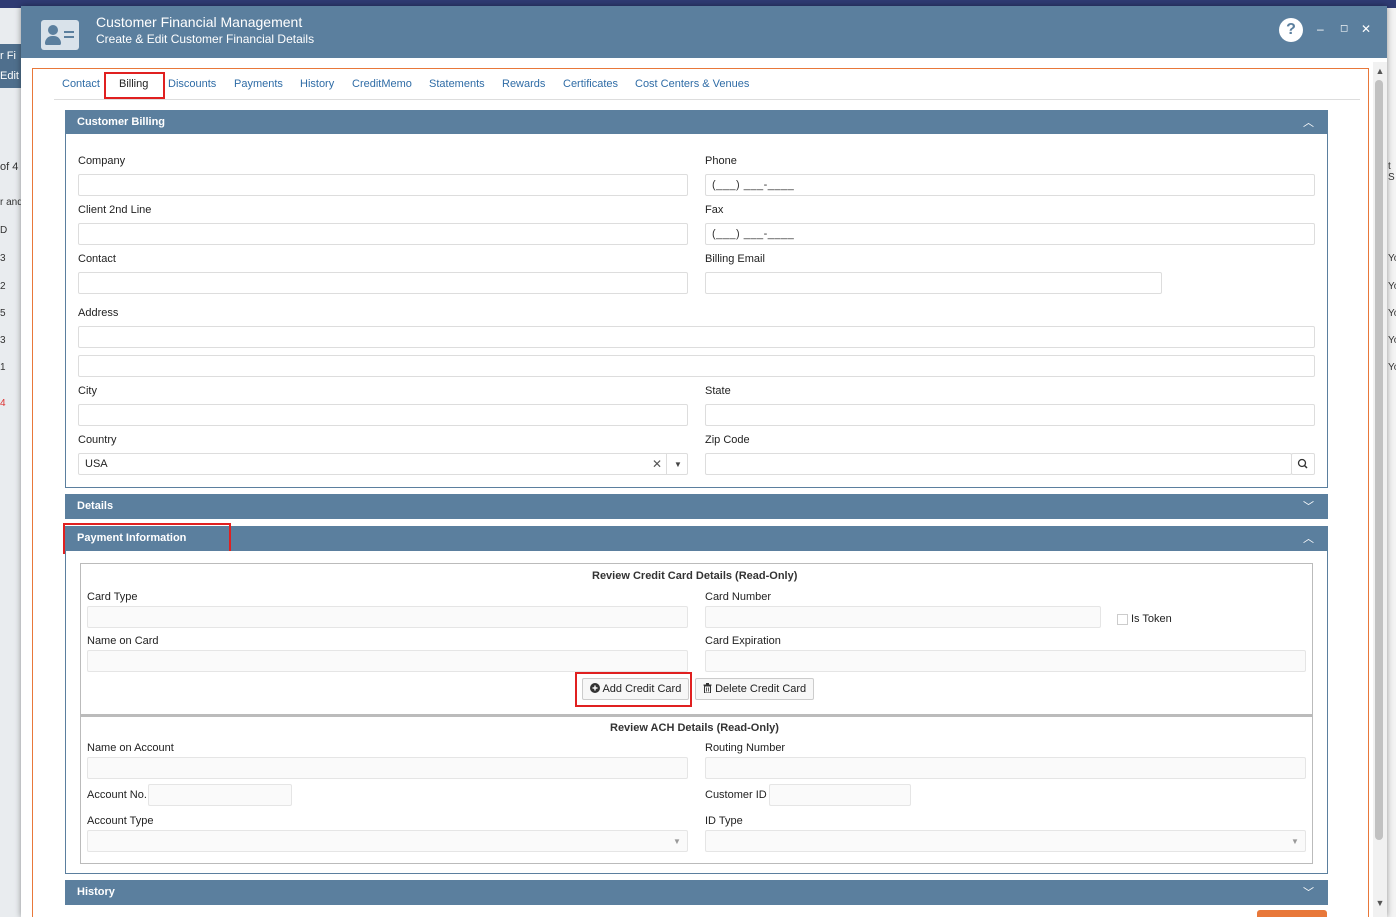 The height and width of the screenshot is (917, 1396). I want to click on background-text: of 4, so click(9, 167).